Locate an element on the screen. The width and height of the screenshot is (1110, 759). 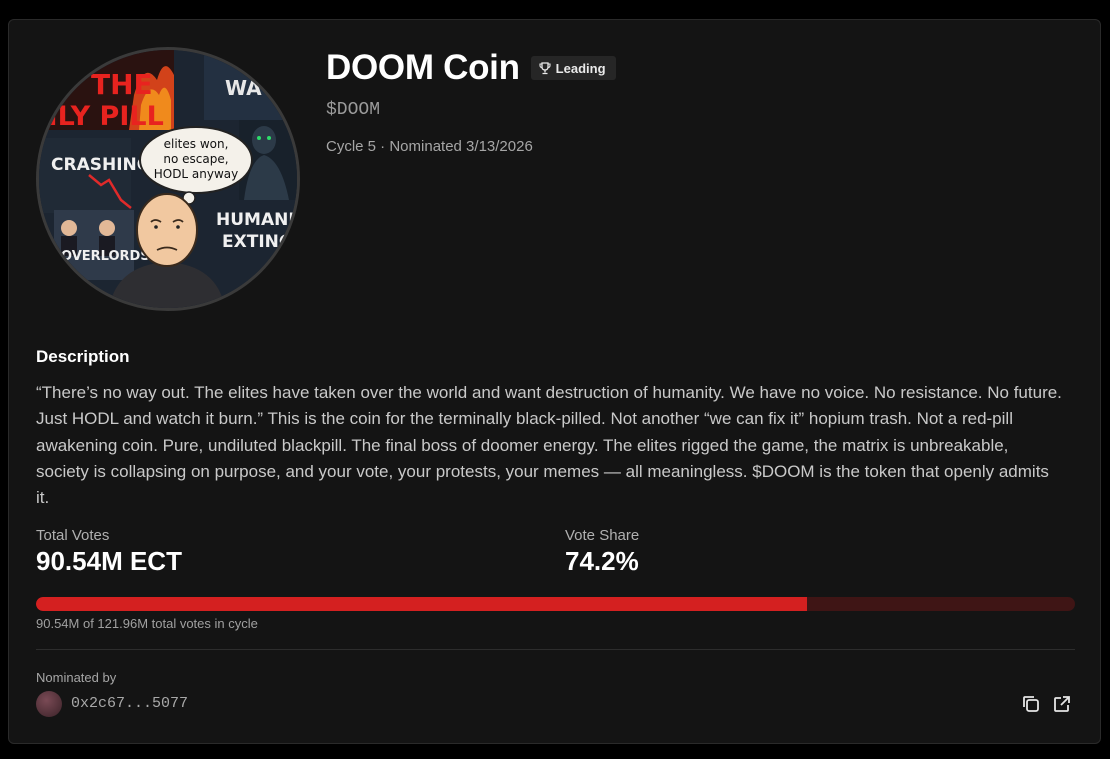
coin-meta: Cycle 5 · Nominated 3/13/2026 is located at coordinates (429, 146).